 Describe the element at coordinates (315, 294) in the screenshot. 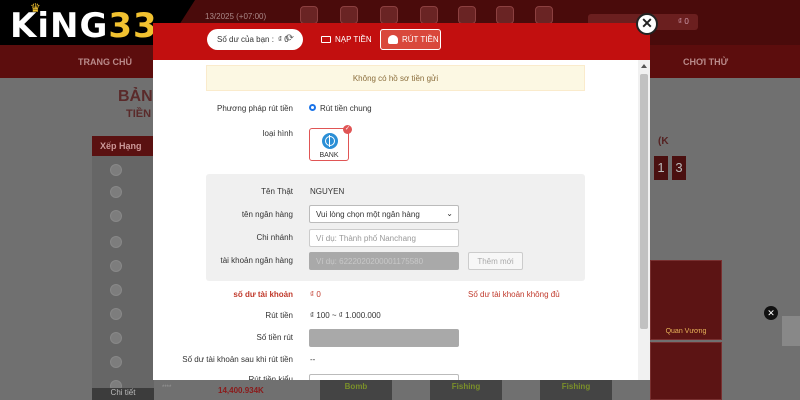

I see `account-balance-value: ₫ 0` at that location.